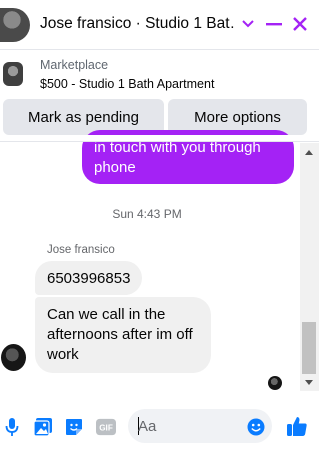 This screenshot has height=456, width=320. I want to click on marketplace-label: Marketplace, so click(74, 65).